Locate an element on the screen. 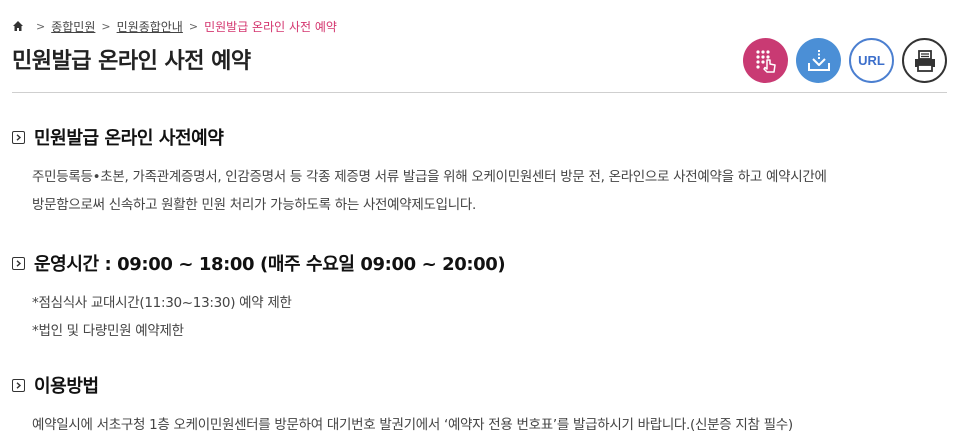 The width and height of the screenshot is (966, 448). url-icon: URL is located at coordinates (871, 60).